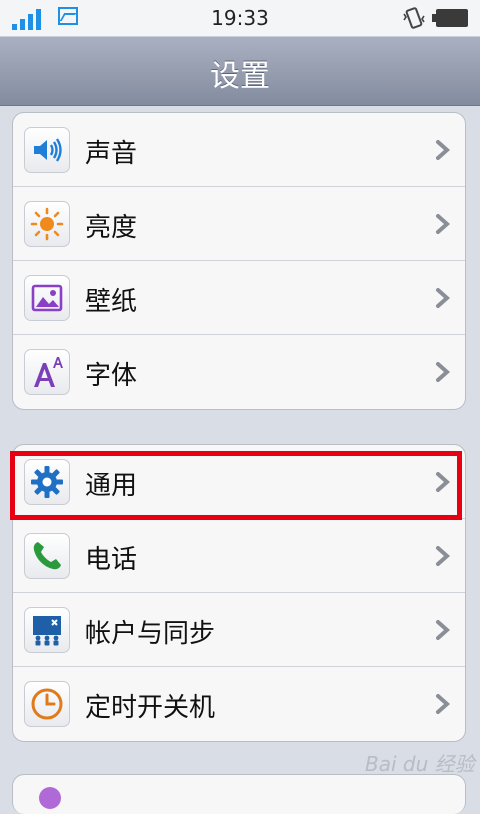 The image size is (480, 814). I want to click on settings-item-label: 壁纸, so click(111, 302).